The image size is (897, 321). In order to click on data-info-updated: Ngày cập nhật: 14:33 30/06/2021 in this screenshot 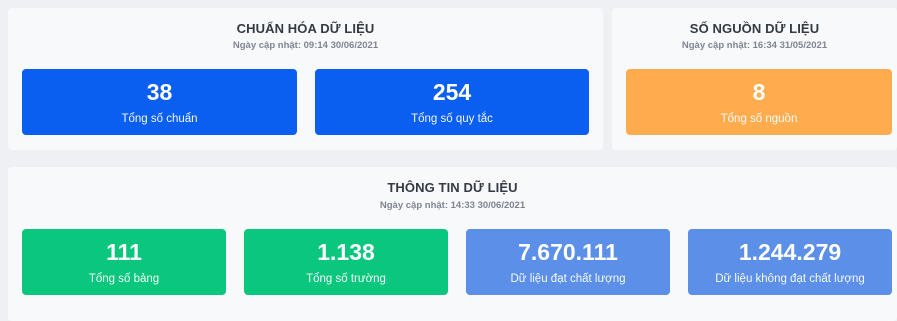, I will do `click(452, 205)`.